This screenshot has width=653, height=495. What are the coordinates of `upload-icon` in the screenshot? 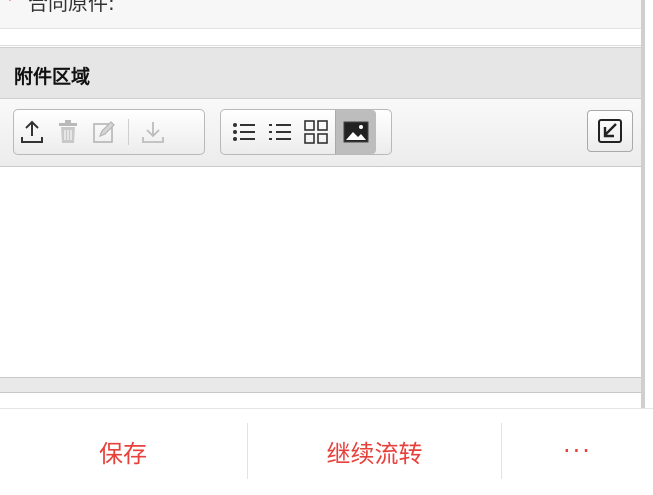 It's located at (32, 131).